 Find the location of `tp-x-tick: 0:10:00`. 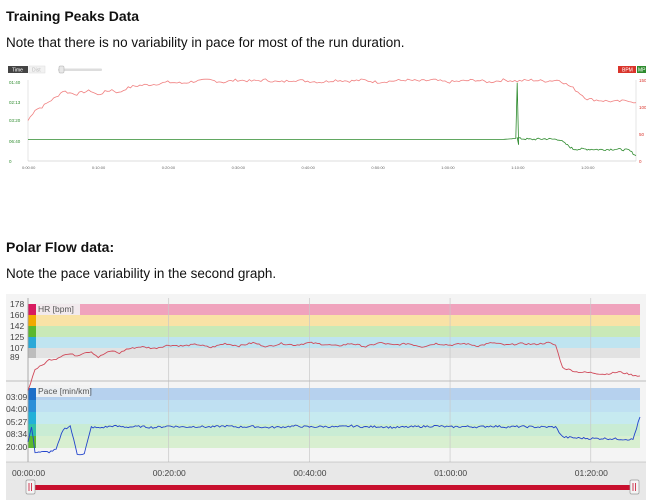

tp-x-tick: 0:10:00 is located at coordinates (99, 167).